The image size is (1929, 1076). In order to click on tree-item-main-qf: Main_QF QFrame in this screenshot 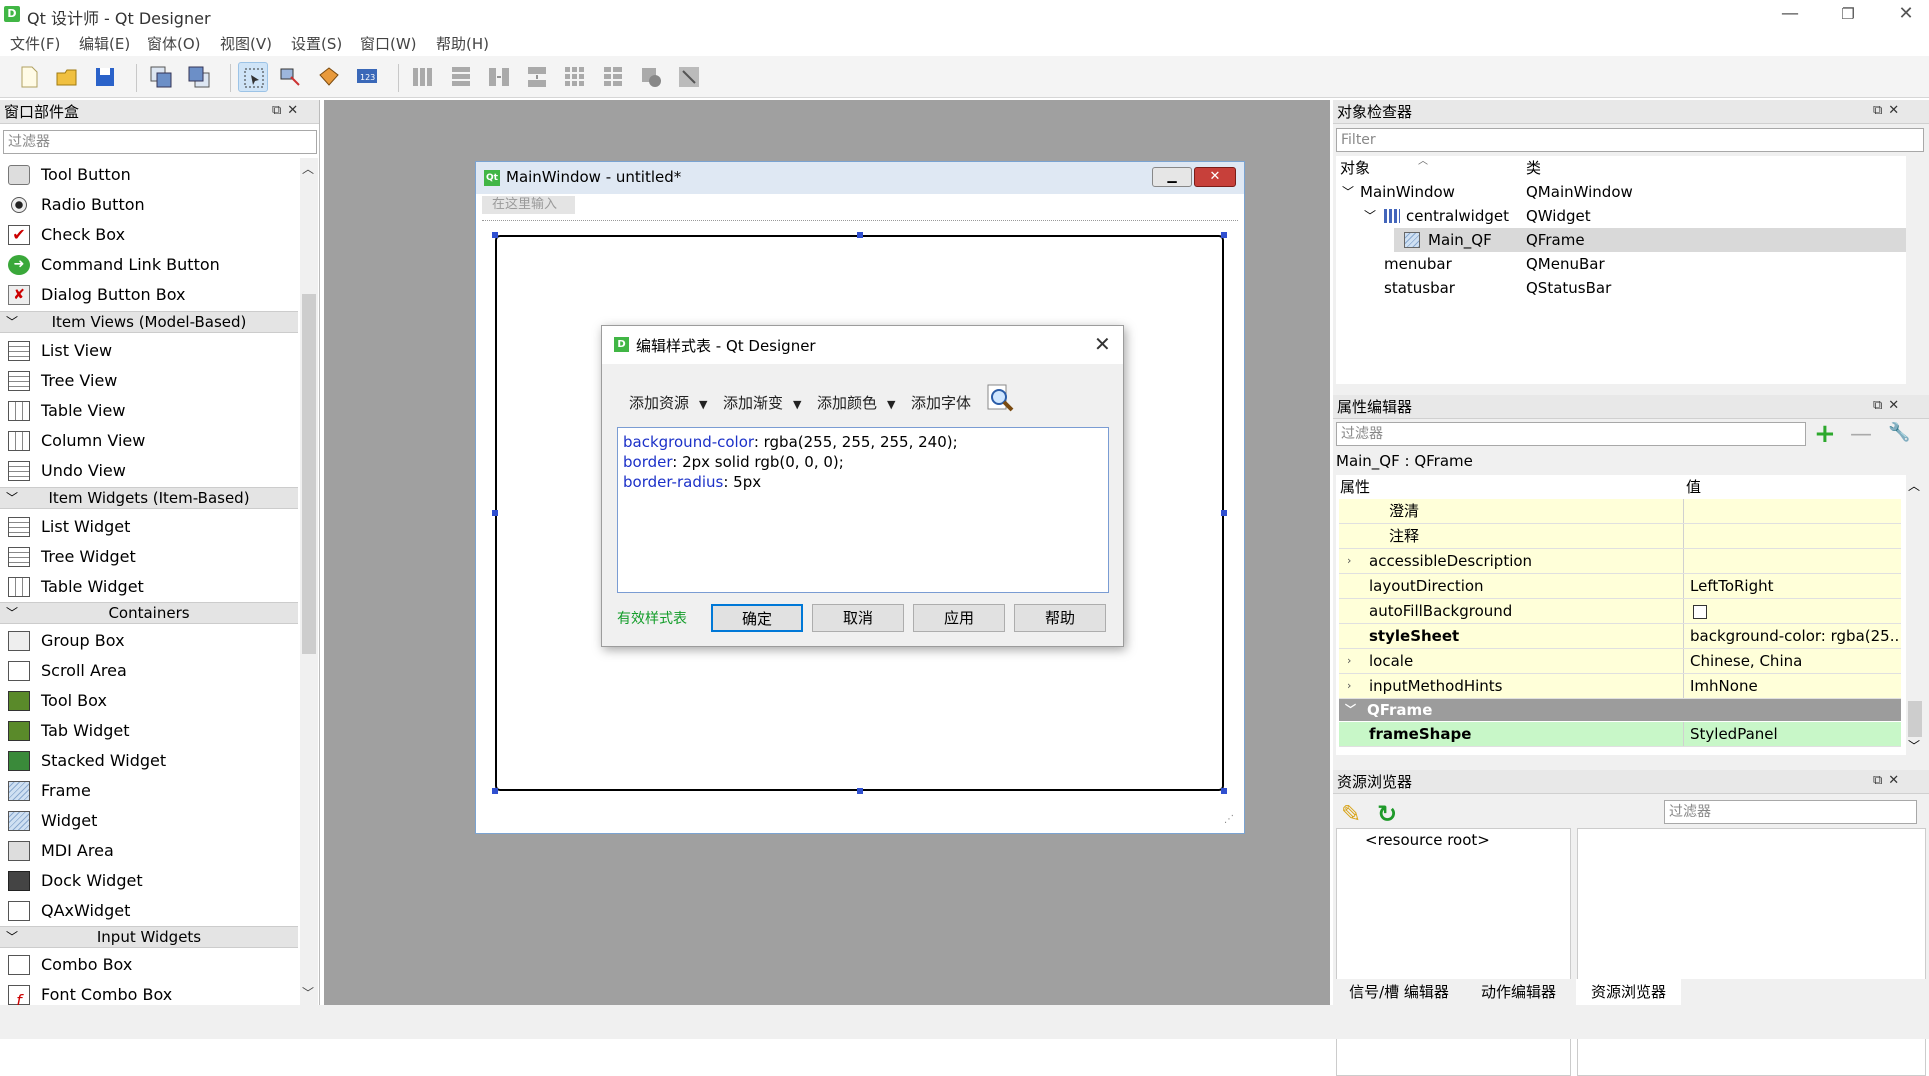, I will do `click(1650, 240)`.